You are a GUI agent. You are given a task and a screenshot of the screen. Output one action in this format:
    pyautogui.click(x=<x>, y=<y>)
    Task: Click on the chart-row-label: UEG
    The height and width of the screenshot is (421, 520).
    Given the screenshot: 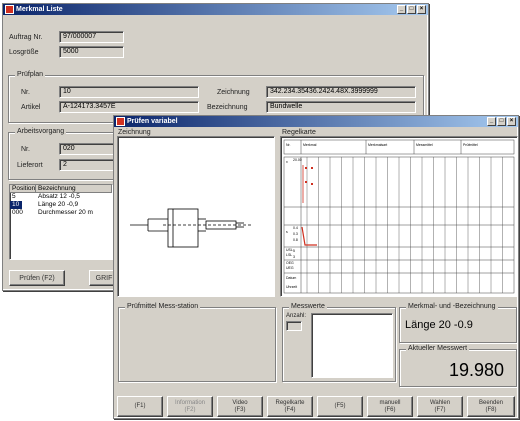 What is the action you would take?
    pyautogui.click(x=290, y=268)
    